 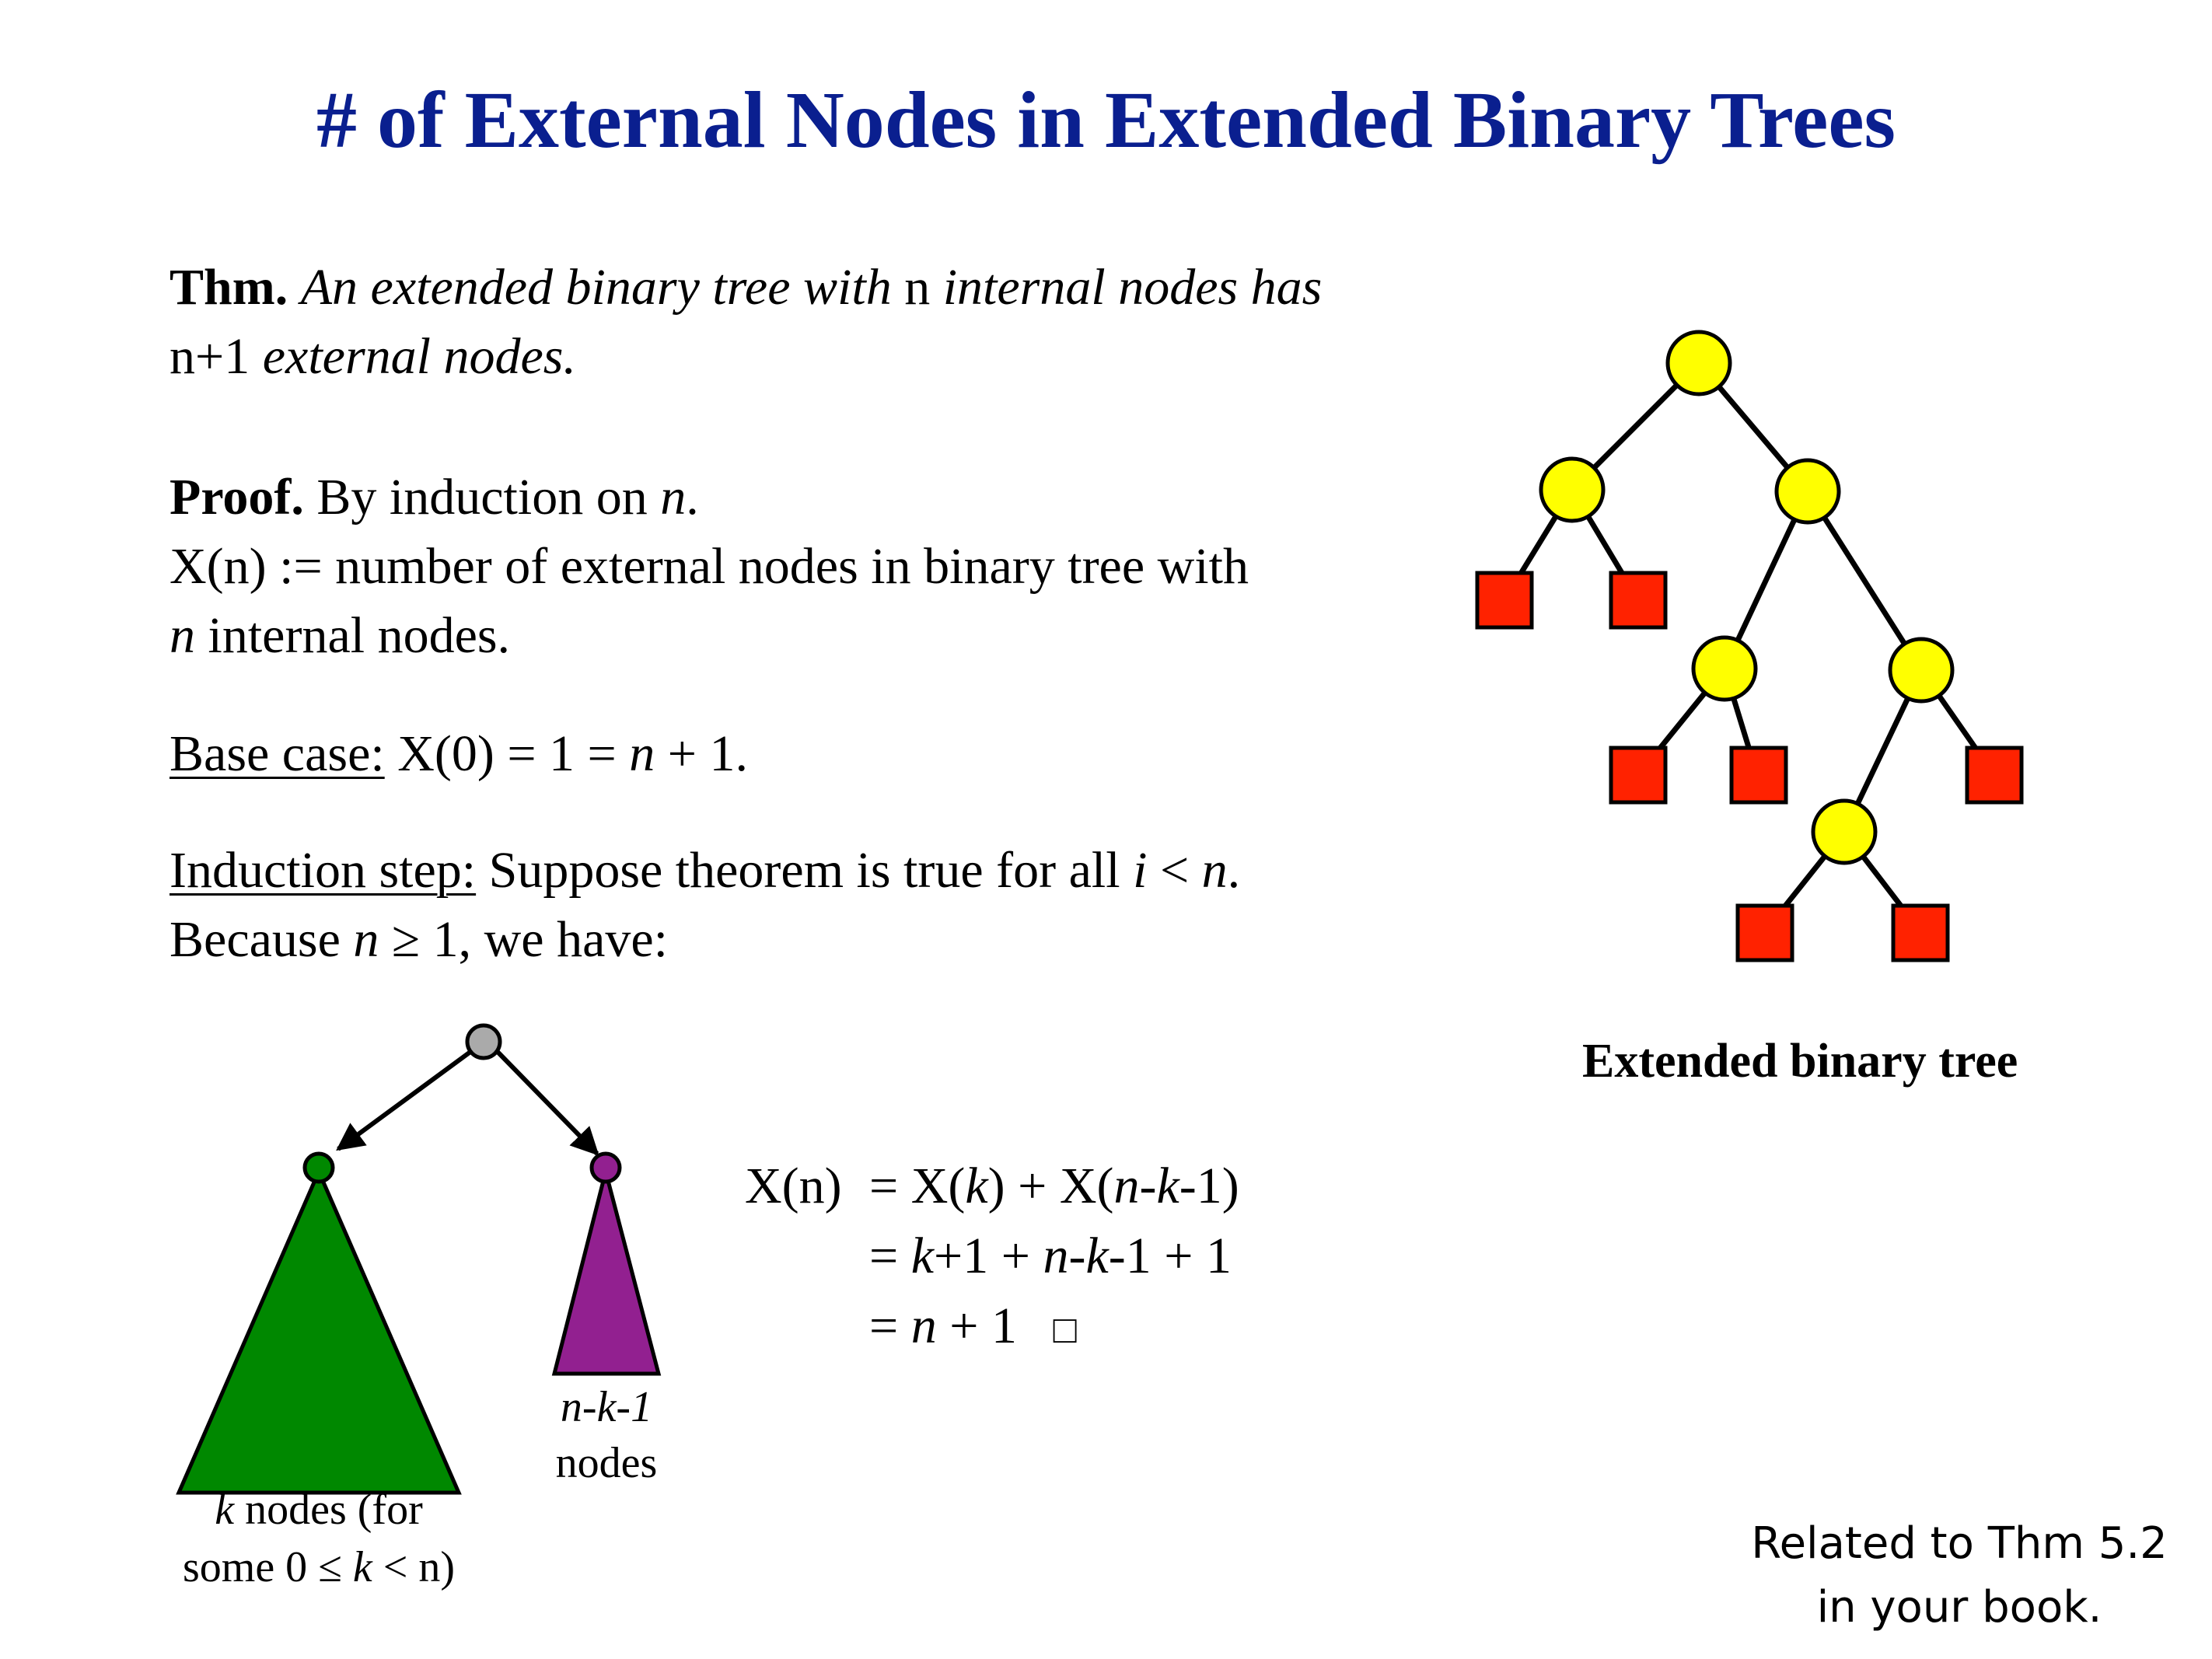 What do you see at coordinates (923, 1326) in the screenshot?
I see `eq3-var-n: n` at bounding box center [923, 1326].